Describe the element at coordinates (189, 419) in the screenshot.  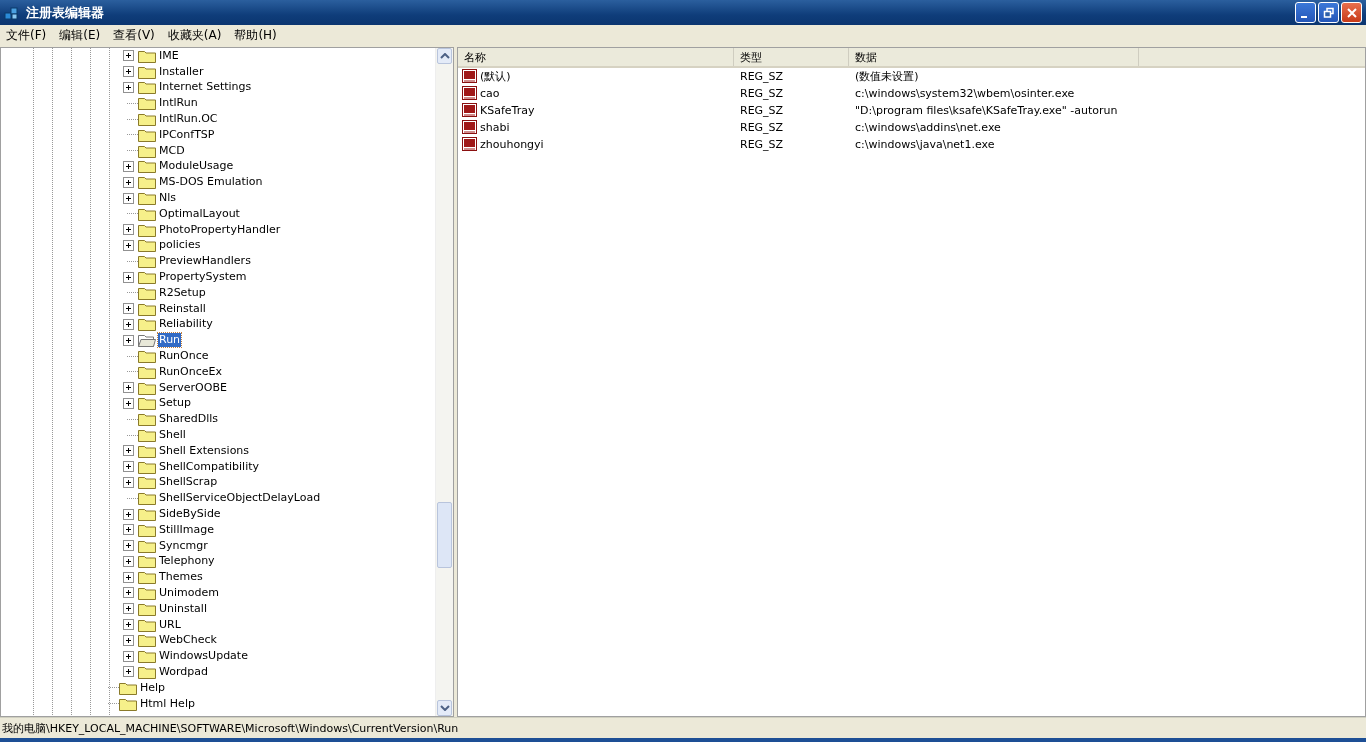
I see `tree-item: SharedDlls` at that location.